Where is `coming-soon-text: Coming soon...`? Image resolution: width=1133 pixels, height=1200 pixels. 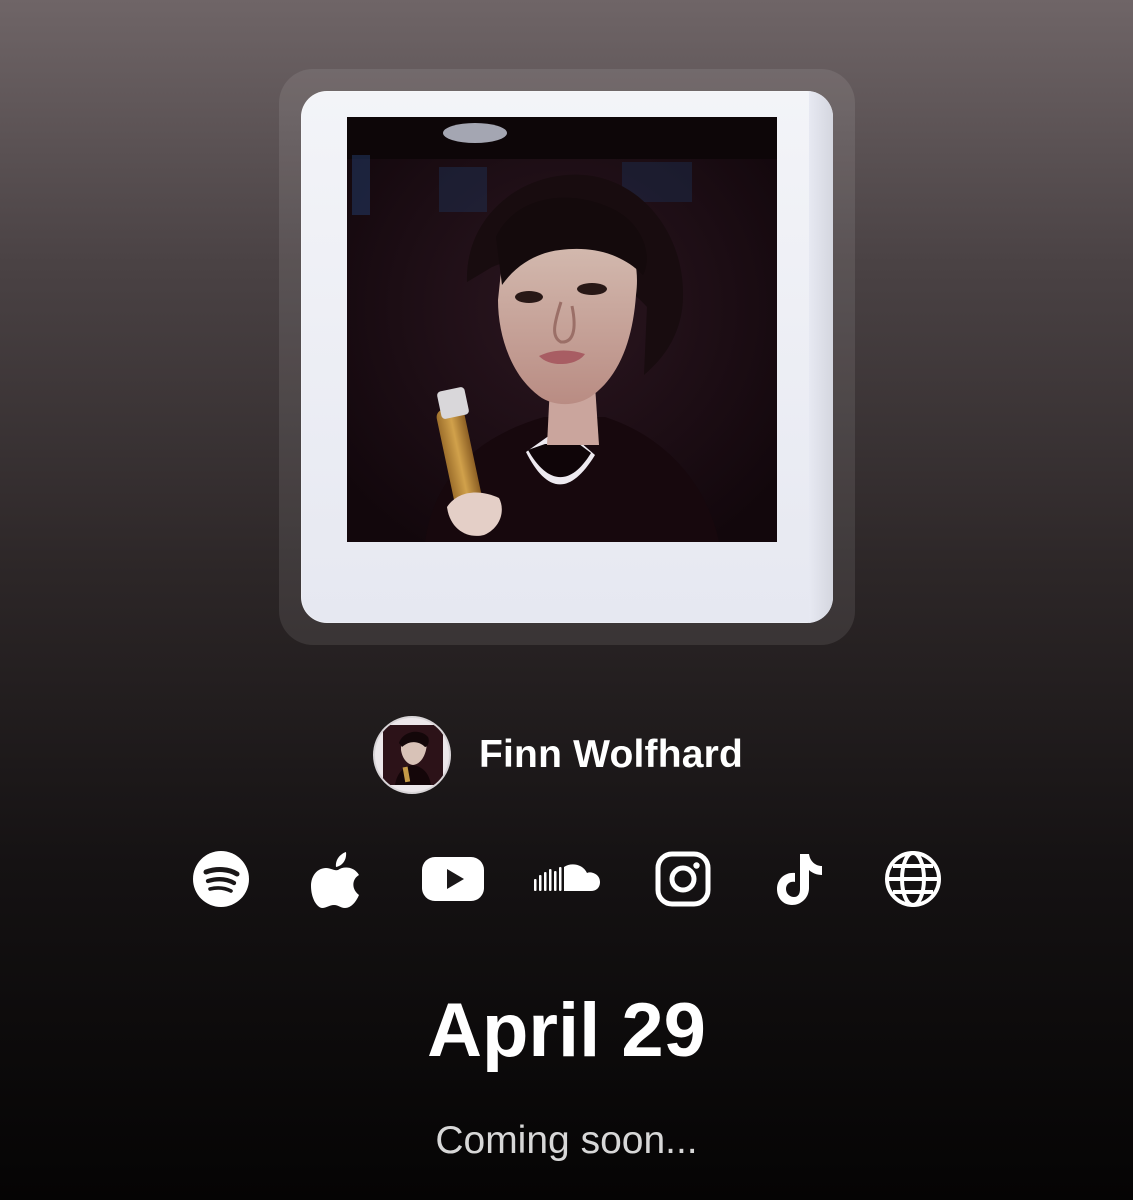 coming-soon-text: Coming soon... is located at coordinates (566, 1140).